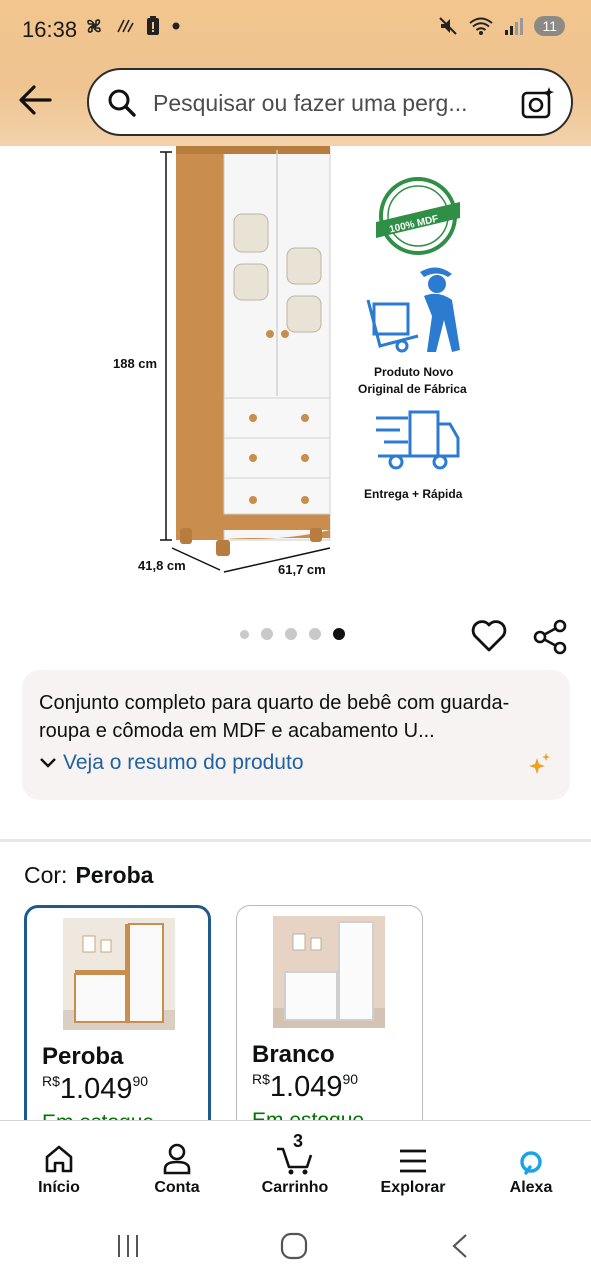 The width and height of the screenshot is (591, 1280). I want to click on variant-option-branco: Branco R$1.04990 Em estoque, so click(329, 1025).